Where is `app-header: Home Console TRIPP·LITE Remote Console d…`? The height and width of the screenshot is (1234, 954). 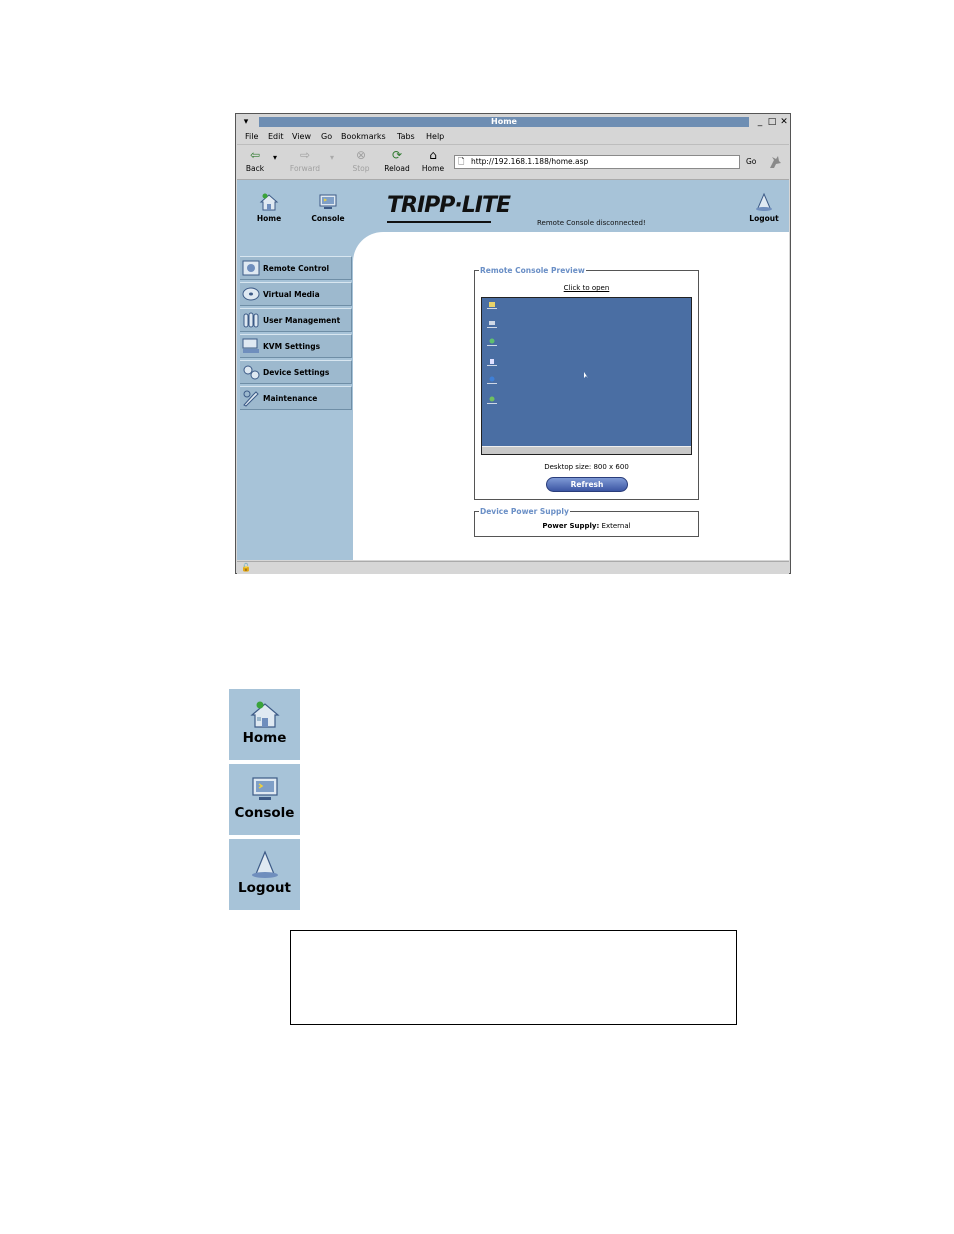 app-header: Home Console TRIPP·LITE Remote Console d… is located at coordinates (513, 206).